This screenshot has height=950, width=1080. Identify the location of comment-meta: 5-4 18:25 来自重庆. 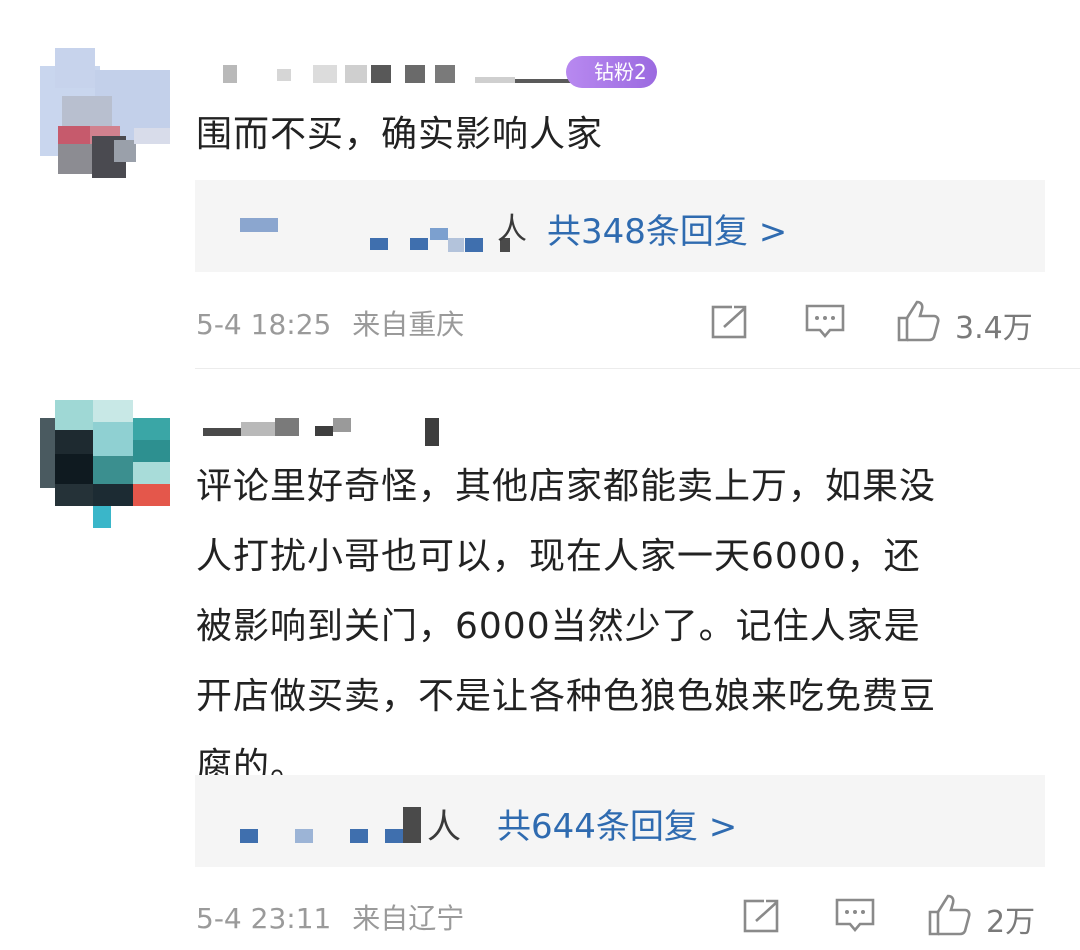
(330, 323).